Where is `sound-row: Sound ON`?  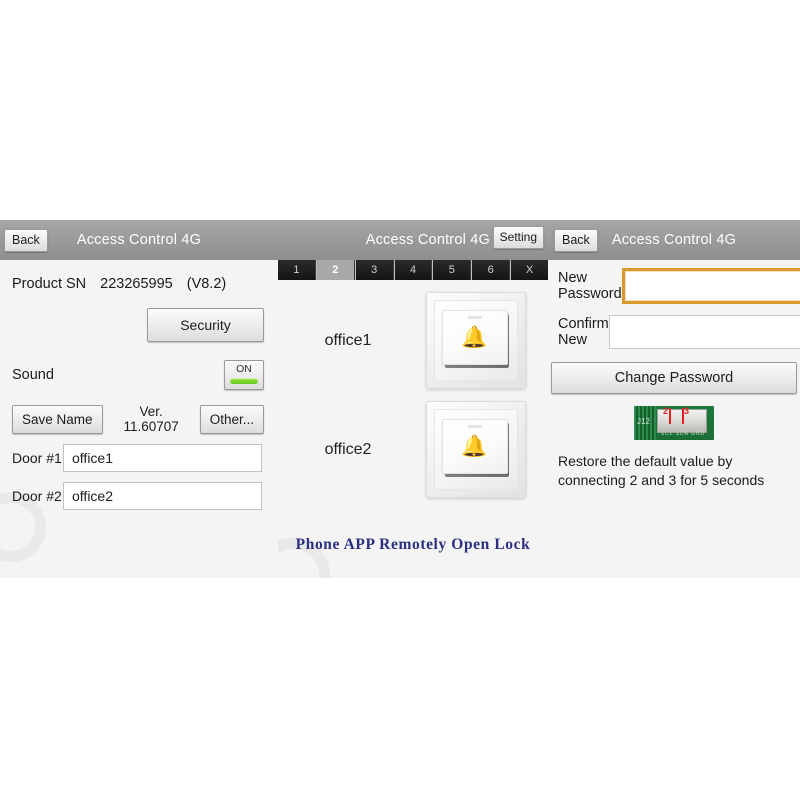 sound-row: Sound ON is located at coordinates (139, 375).